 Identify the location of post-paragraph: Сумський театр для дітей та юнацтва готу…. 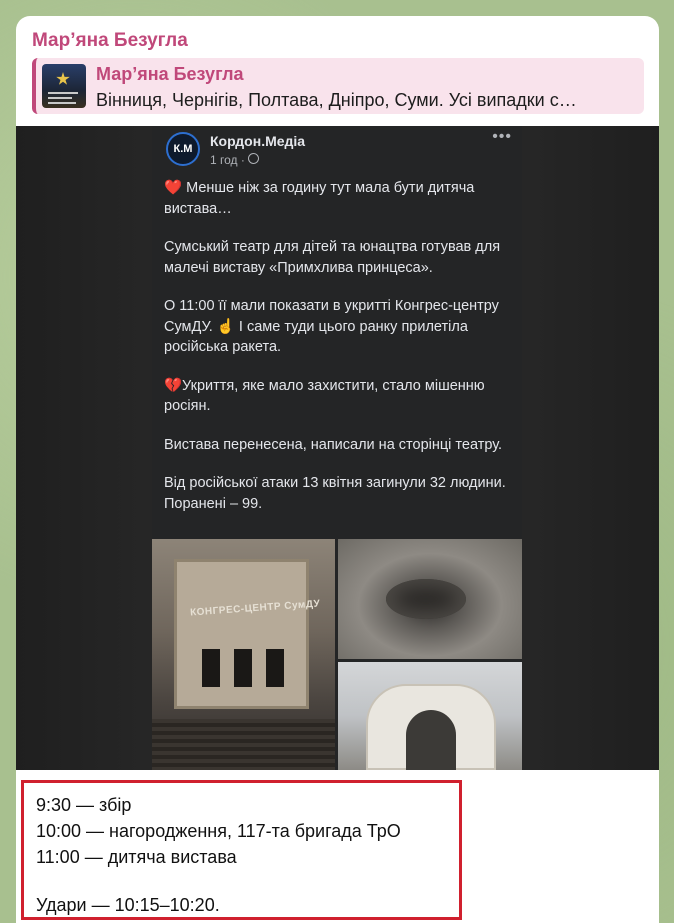
(332, 257).